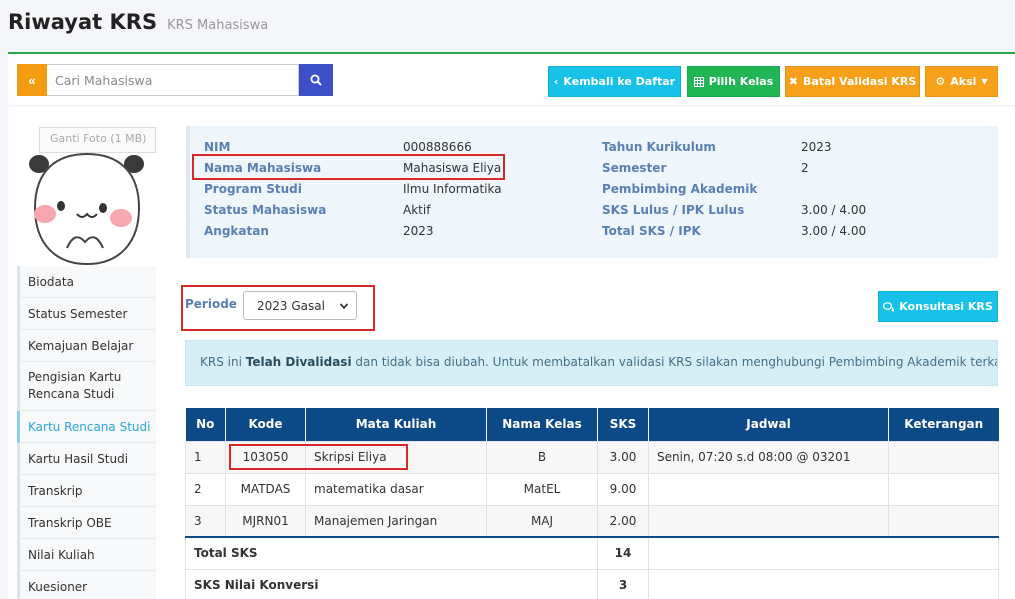 Image resolution: width=1015 pixels, height=599 pixels. What do you see at coordinates (680, 189) in the screenshot?
I see `pembimbing-label: Pembimbing Akademik` at bounding box center [680, 189].